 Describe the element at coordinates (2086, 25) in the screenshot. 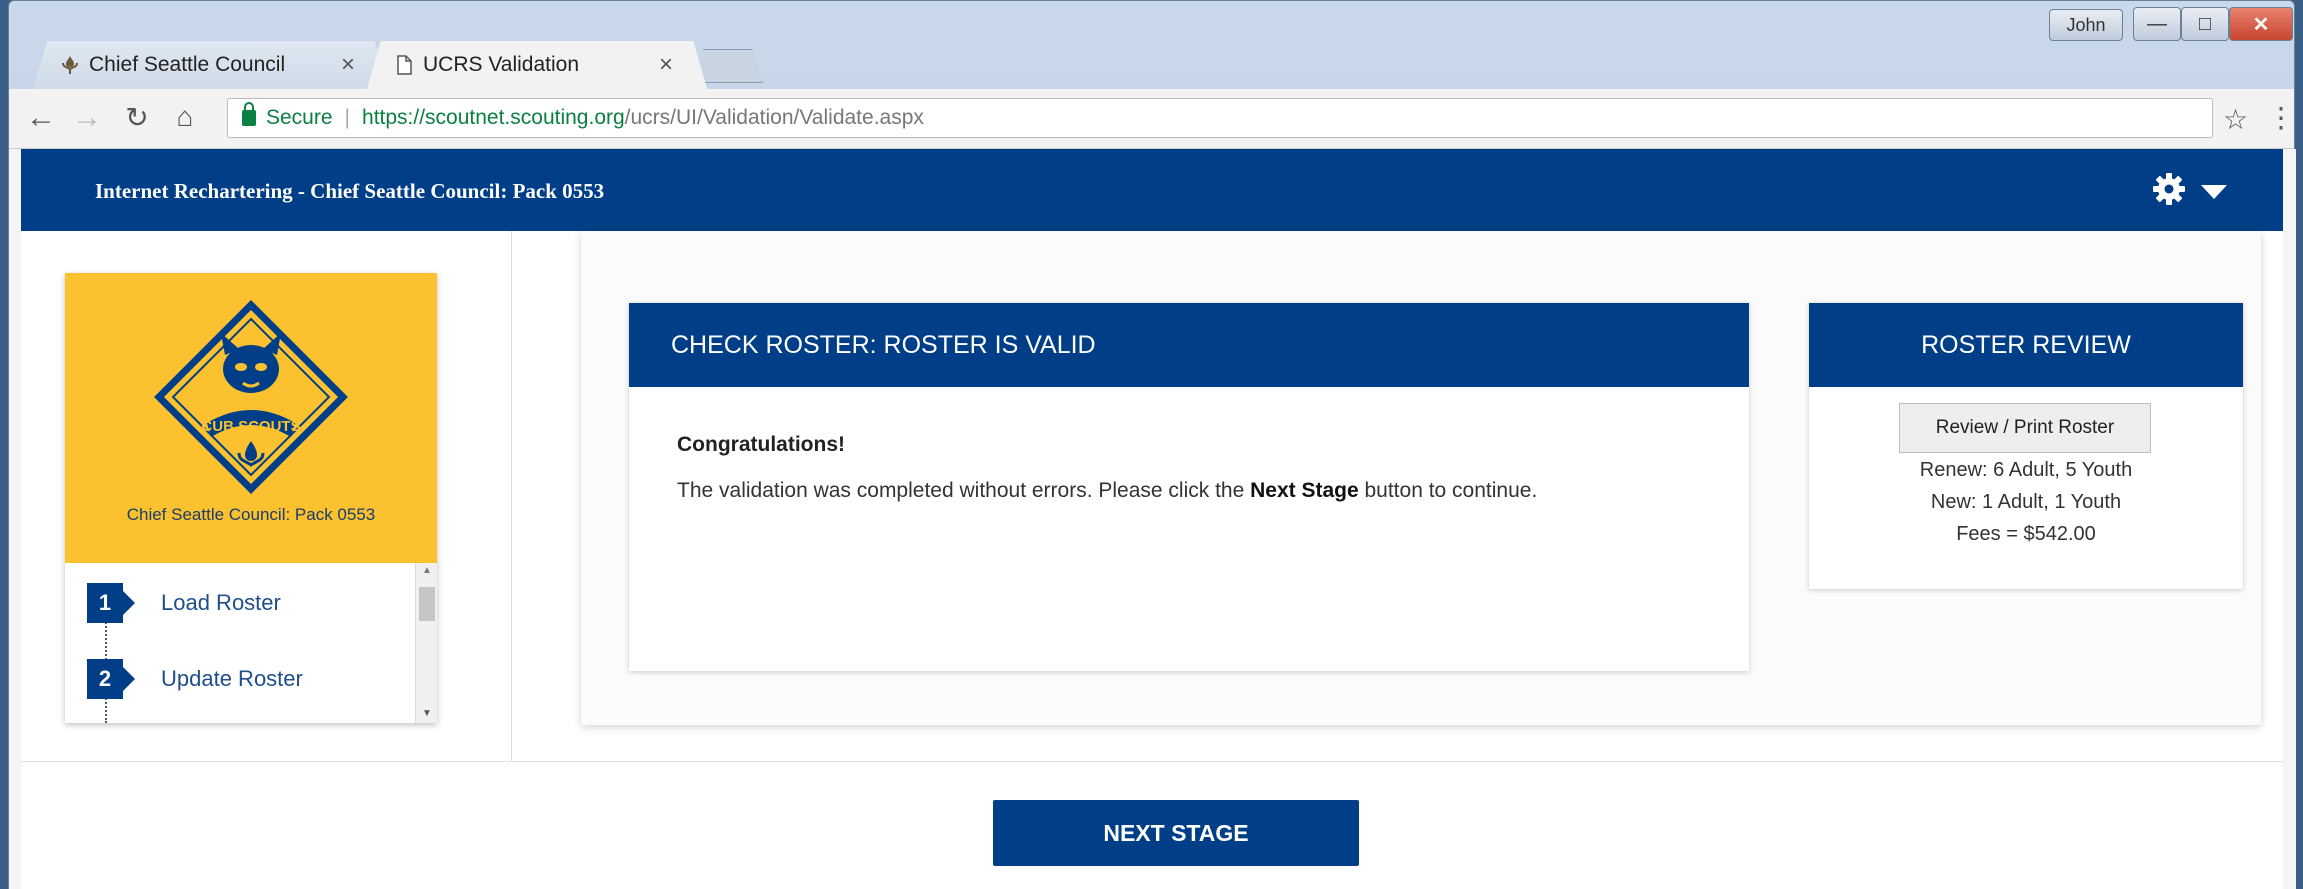

I see `profile-button: John` at that location.